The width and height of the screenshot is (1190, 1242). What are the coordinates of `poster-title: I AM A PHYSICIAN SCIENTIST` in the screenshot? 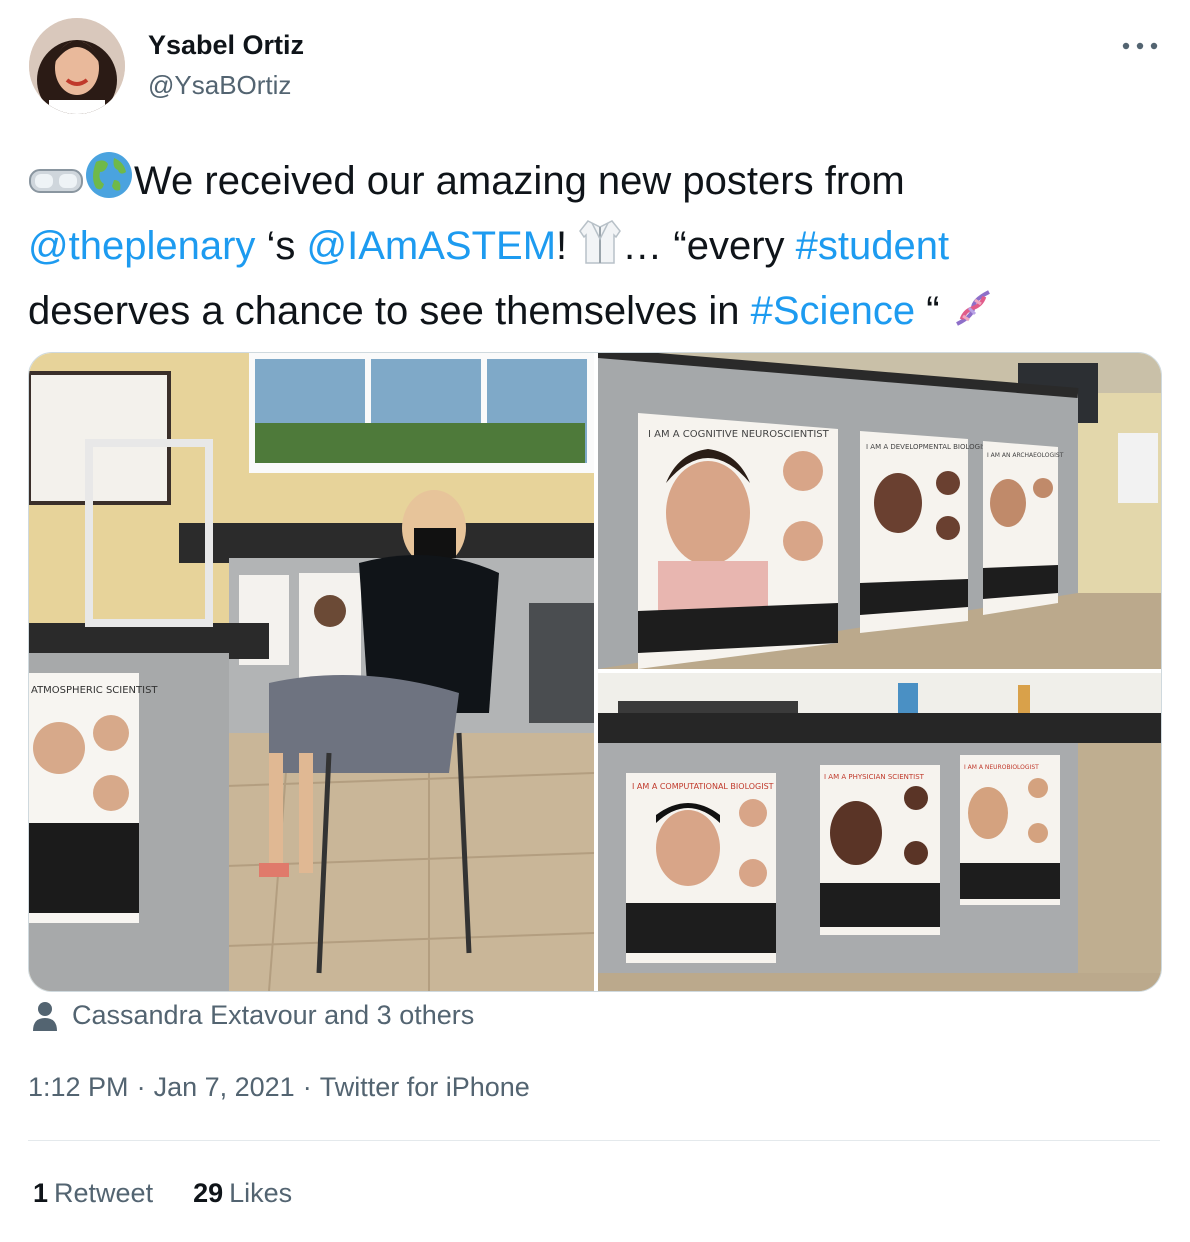 It's located at (874, 777).